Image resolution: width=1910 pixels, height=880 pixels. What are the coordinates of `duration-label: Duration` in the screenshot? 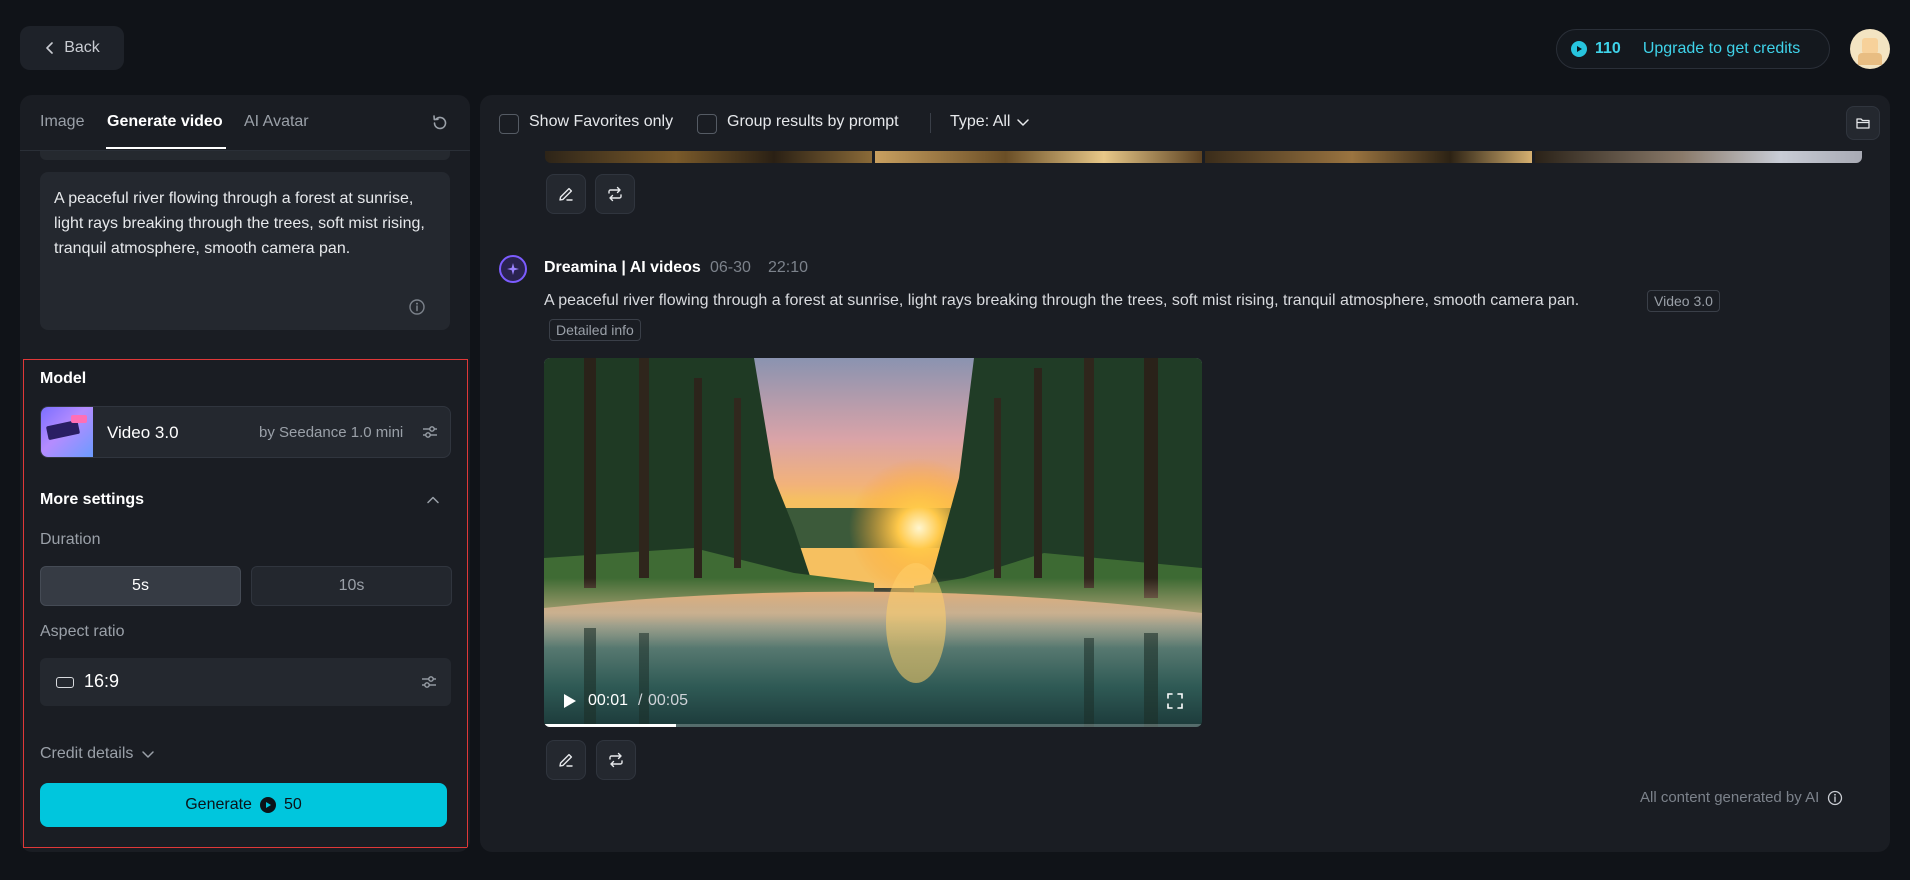 It's located at (70, 539).